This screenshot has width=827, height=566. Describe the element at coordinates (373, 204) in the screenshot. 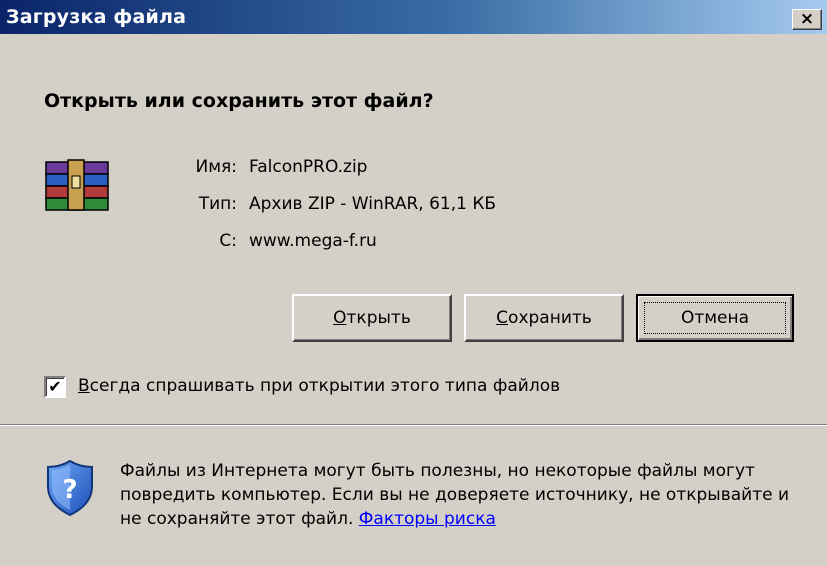

I see `type-value: Архив ZIP - WinRAR, 61,1 КБ` at that location.